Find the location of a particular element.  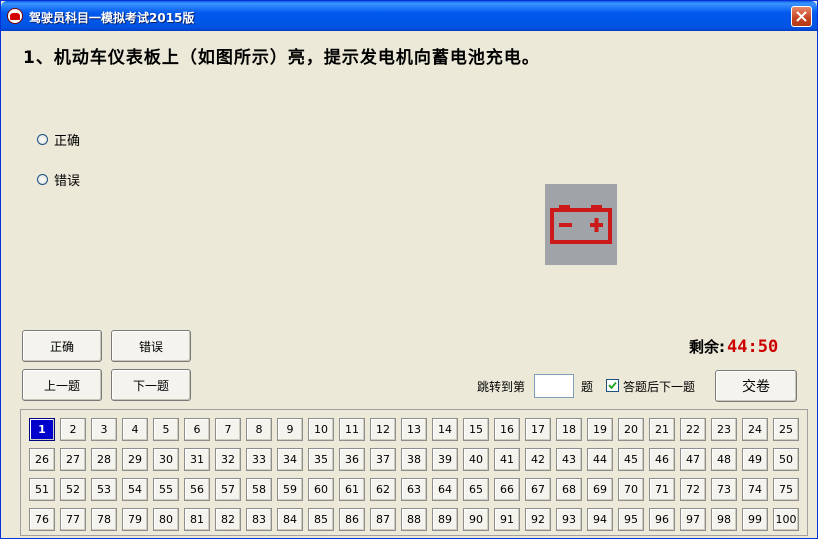

auto-next-checkbox is located at coordinates (612, 385).